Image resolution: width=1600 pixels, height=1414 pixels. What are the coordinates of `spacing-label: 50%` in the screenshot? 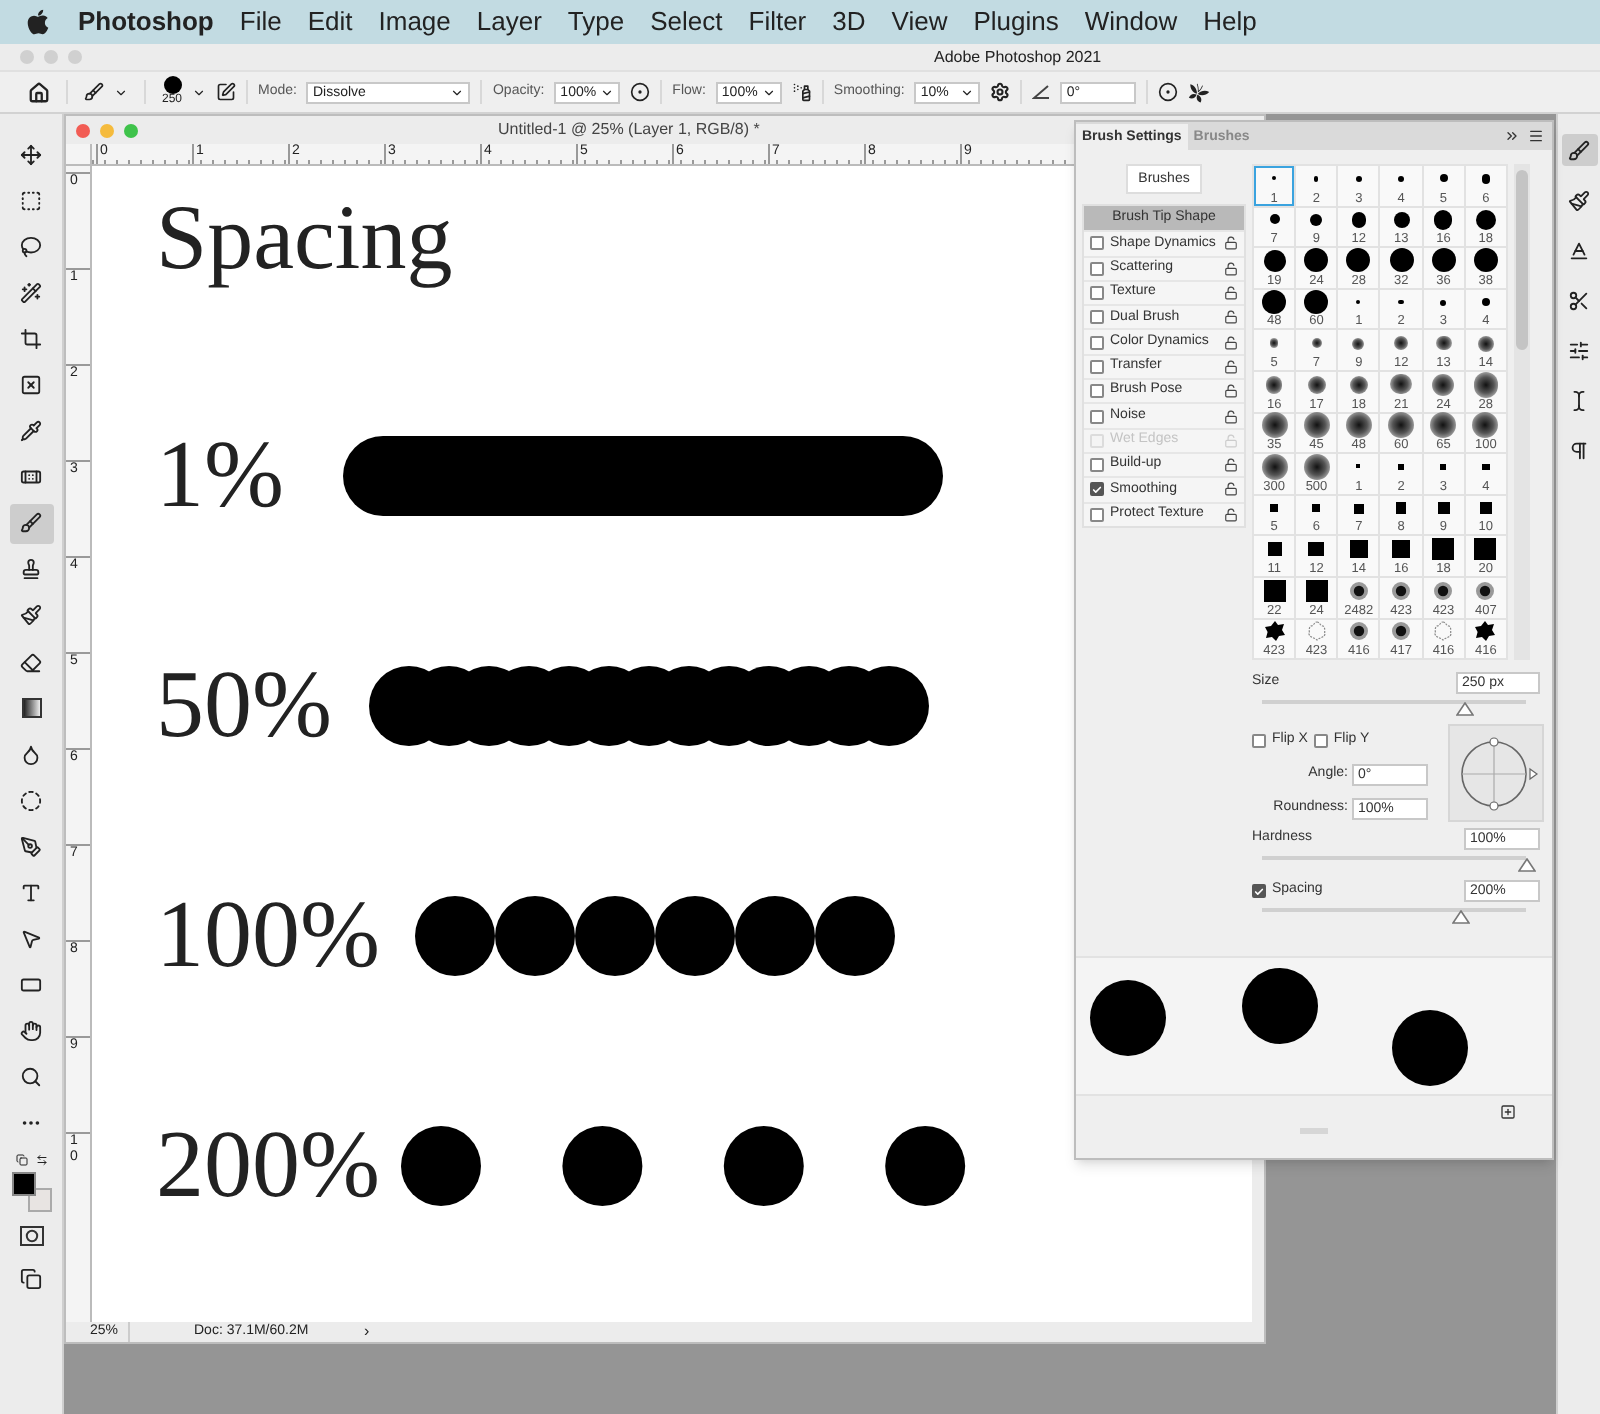 It's located at (244, 705).